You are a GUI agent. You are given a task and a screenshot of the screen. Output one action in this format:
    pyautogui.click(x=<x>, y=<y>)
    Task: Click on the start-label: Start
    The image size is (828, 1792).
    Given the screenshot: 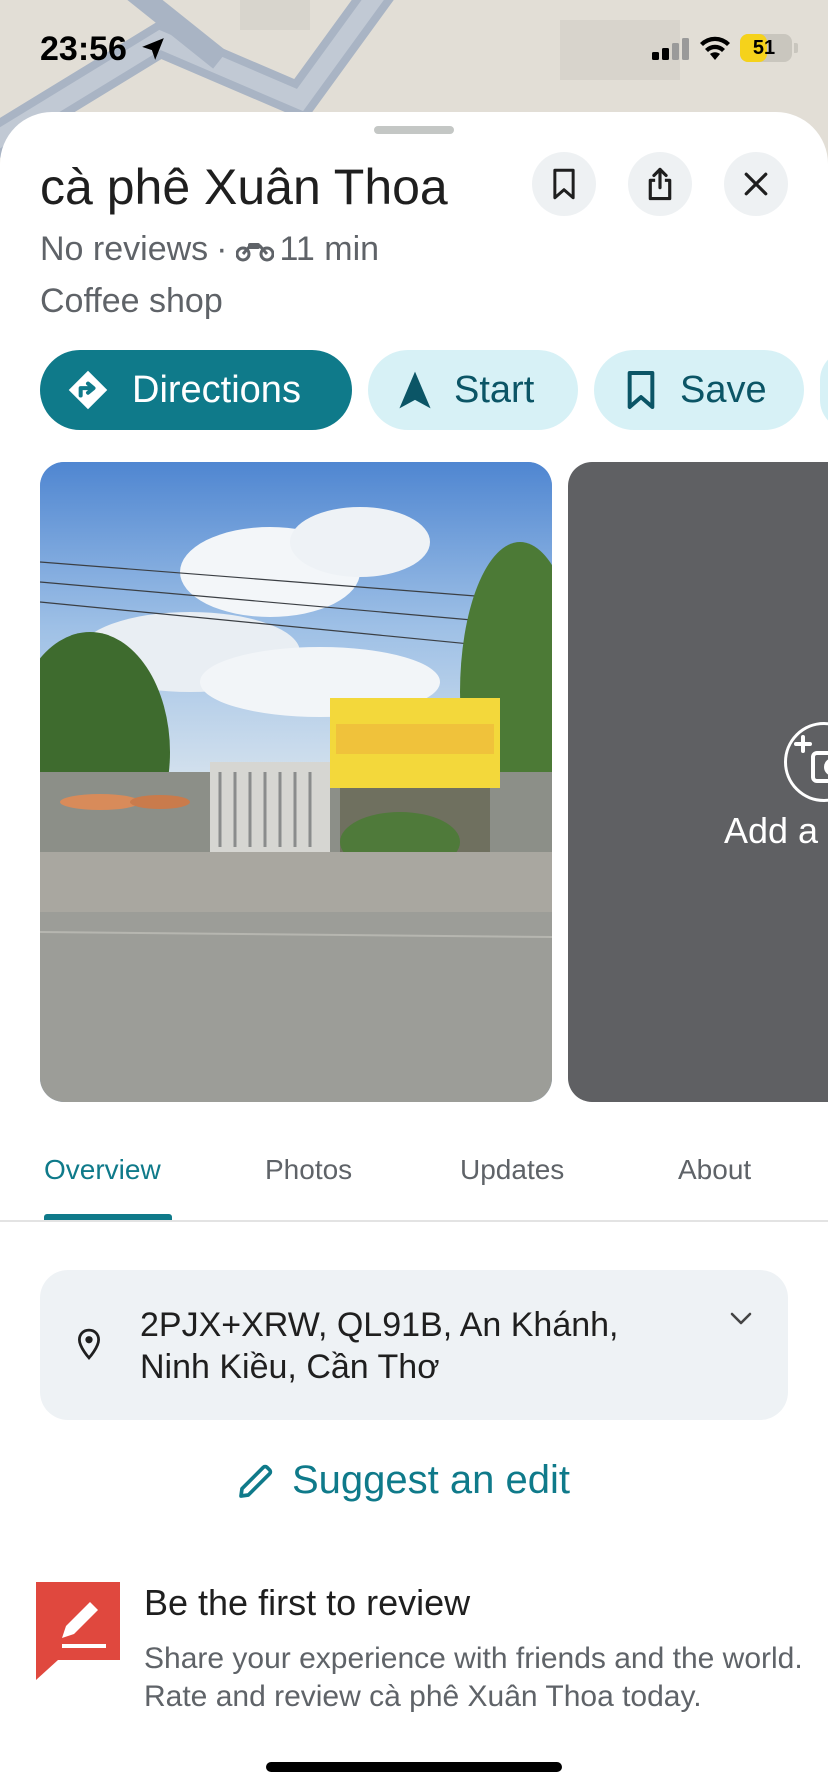 What is the action you would take?
    pyautogui.click(x=494, y=389)
    